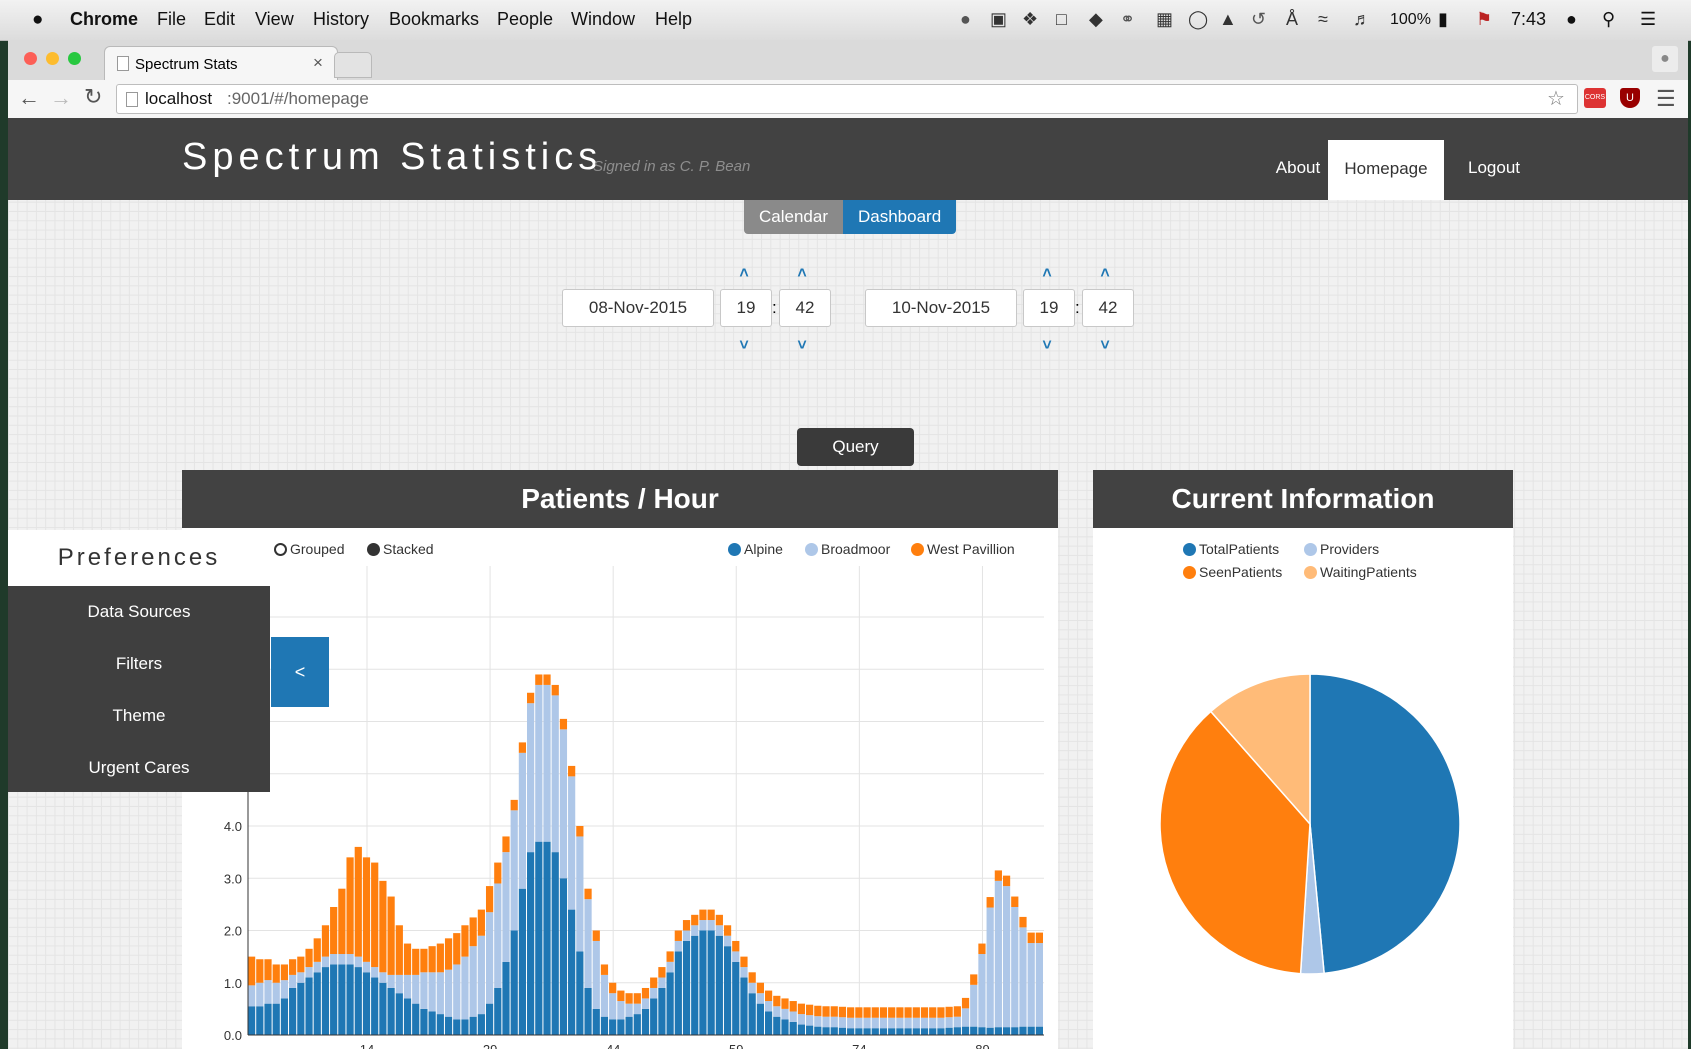 The height and width of the screenshot is (1049, 1691). Describe the element at coordinates (900, 217) in the screenshot. I see `dashboard-tab: Dashboard` at that location.